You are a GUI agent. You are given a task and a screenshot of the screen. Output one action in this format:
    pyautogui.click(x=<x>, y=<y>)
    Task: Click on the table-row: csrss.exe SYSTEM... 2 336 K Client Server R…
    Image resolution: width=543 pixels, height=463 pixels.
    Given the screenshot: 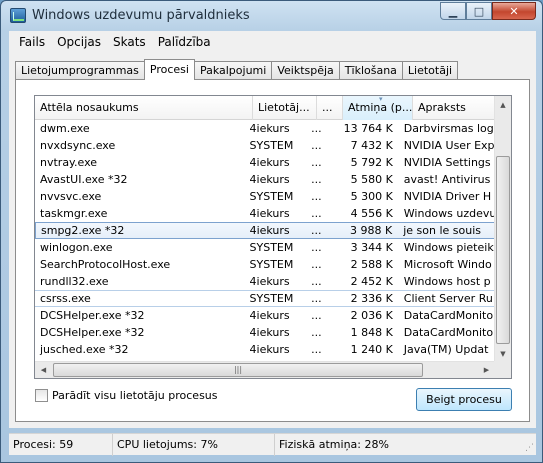 What is the action you would take?
    pyautogui.click(x=265, y=298)
    